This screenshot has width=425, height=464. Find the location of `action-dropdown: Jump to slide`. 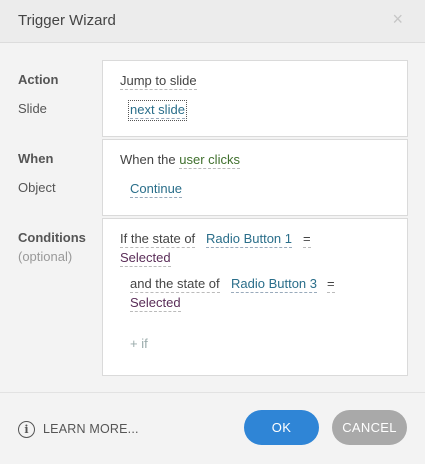

action-dropdown: Jump to slide is located at coordinates (158, 81).